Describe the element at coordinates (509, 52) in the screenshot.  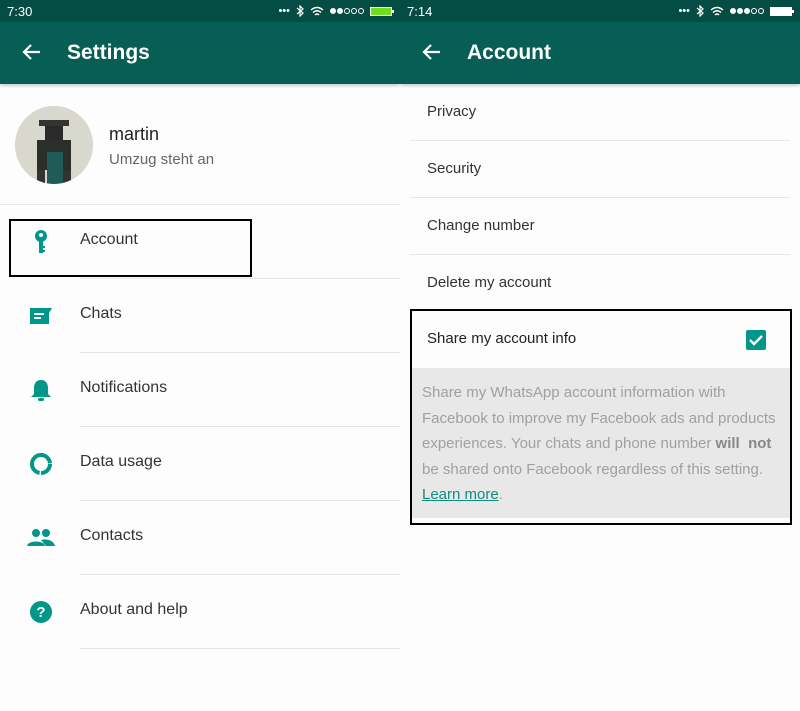
I see `page-title: Account` at that location.